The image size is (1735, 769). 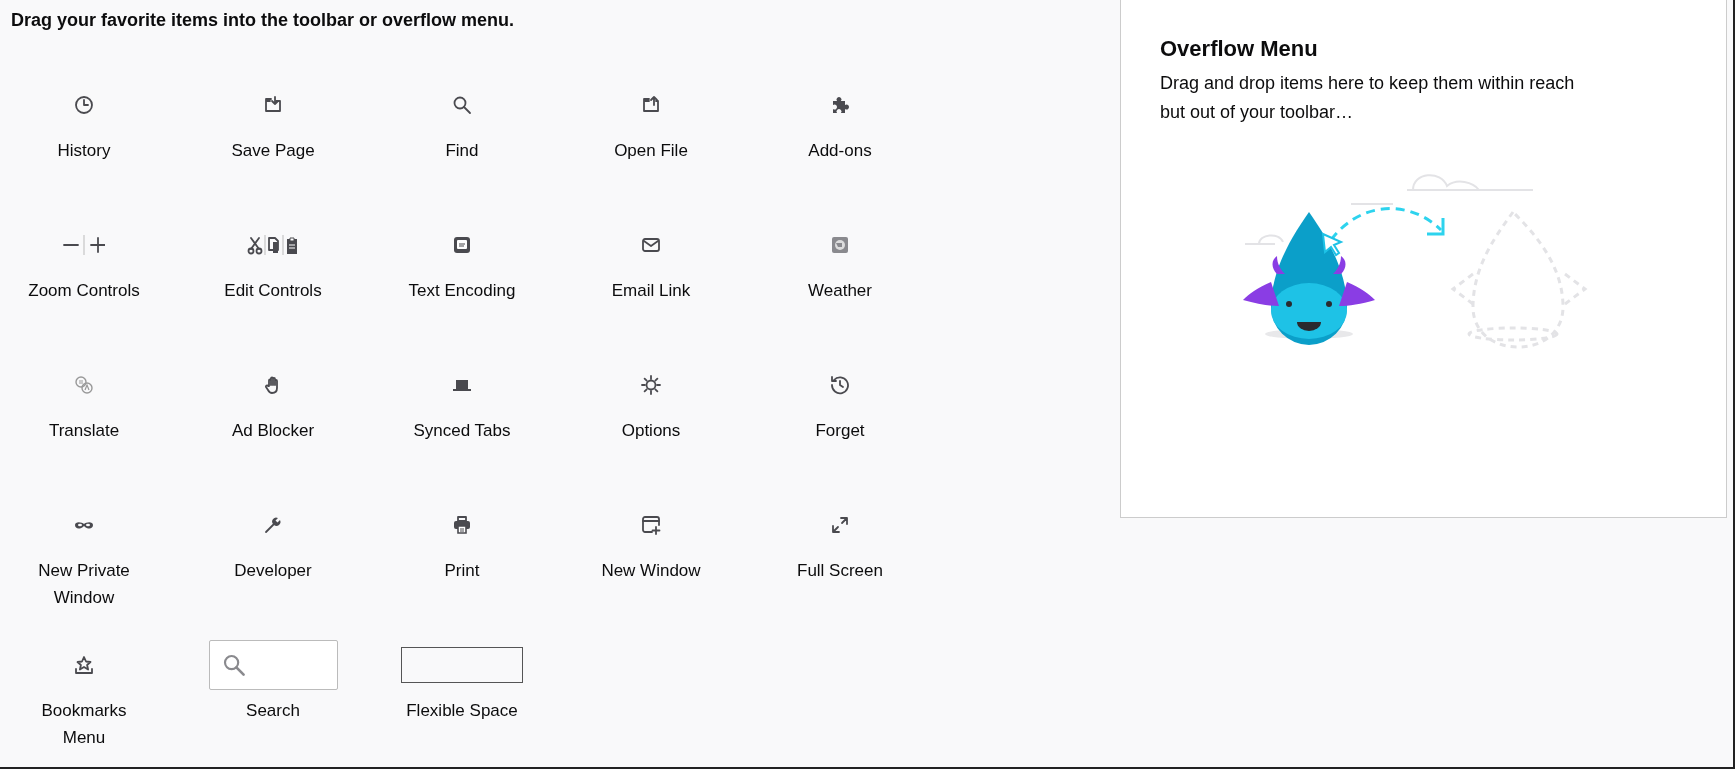 I want to click on toolbar-item: Email Link, so click(x=651, y=267).